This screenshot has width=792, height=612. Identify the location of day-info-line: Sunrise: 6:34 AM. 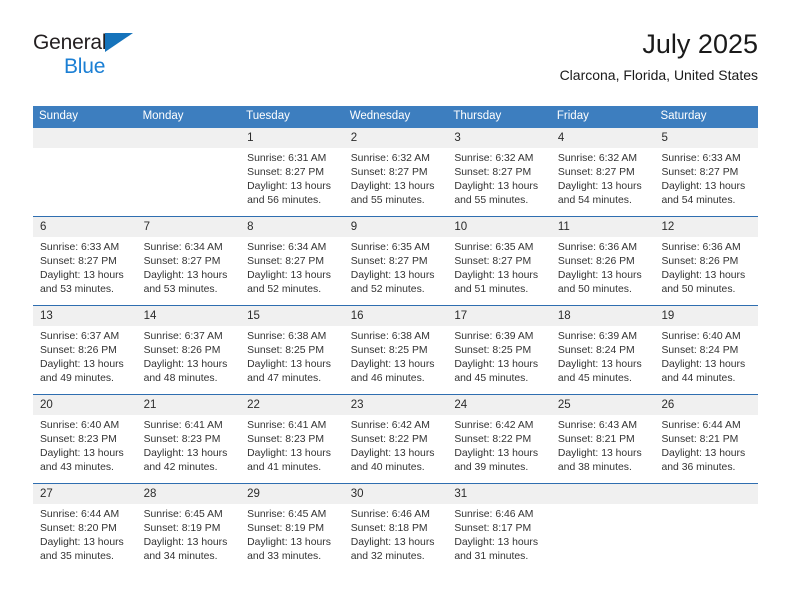
(287, 247).